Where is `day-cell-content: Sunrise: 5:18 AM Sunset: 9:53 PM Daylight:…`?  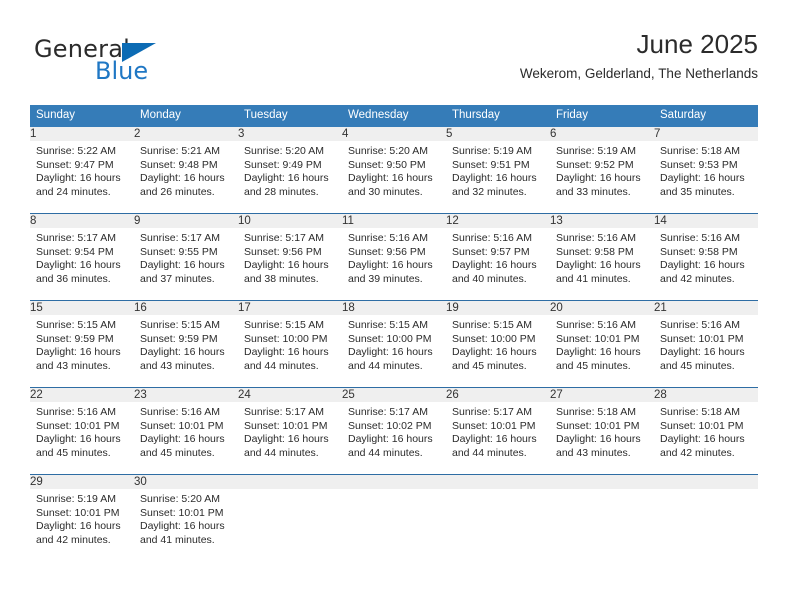 day-cell-content: Sunrise: 5:18 AM Sunset: 9:53 PM Daylight:… is located at coordinates (706, 177).